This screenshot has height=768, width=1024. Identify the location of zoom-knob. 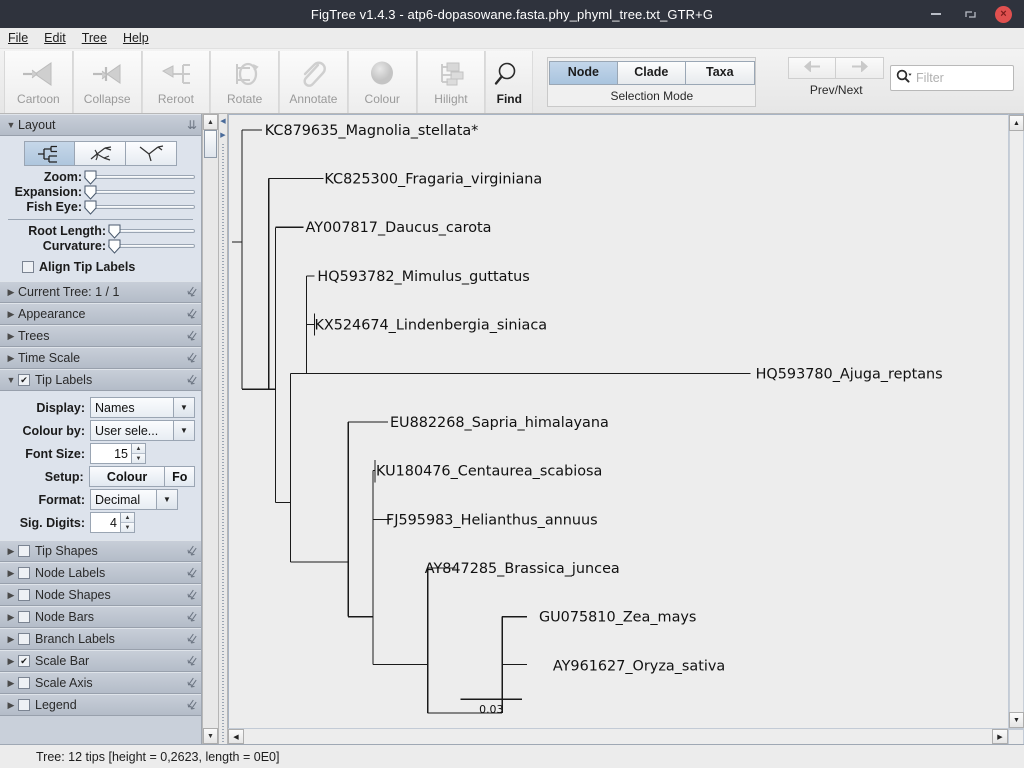
(90, 177).